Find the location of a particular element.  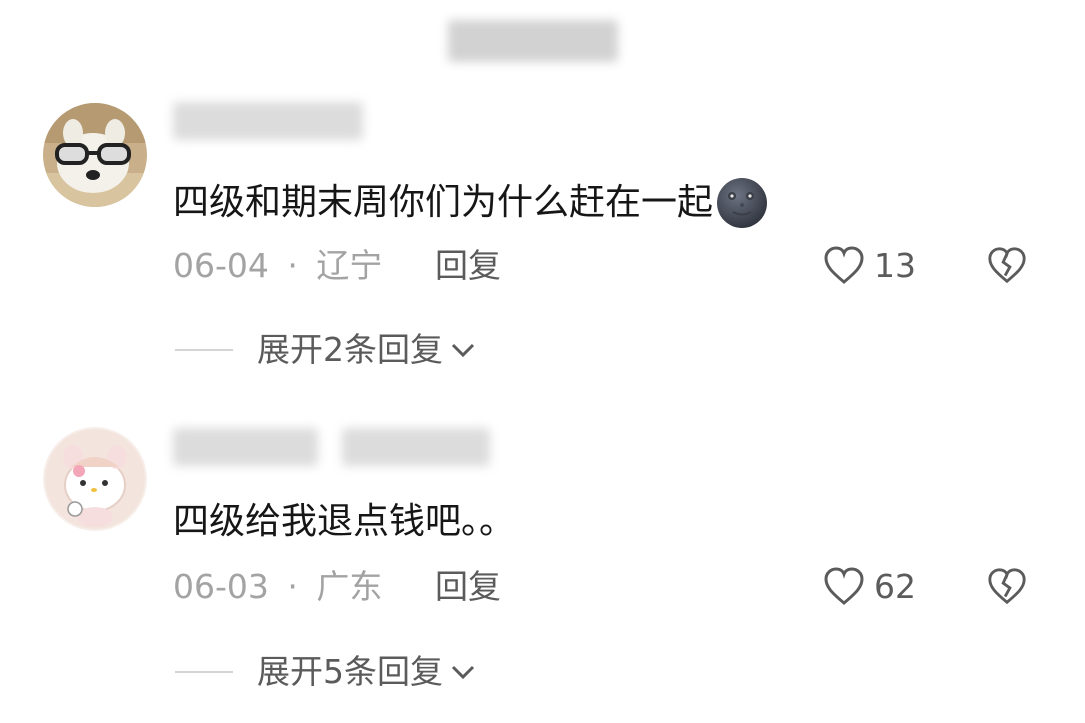

expand-replies-label: 展开5条回复 is located at coordinates (350, 671).